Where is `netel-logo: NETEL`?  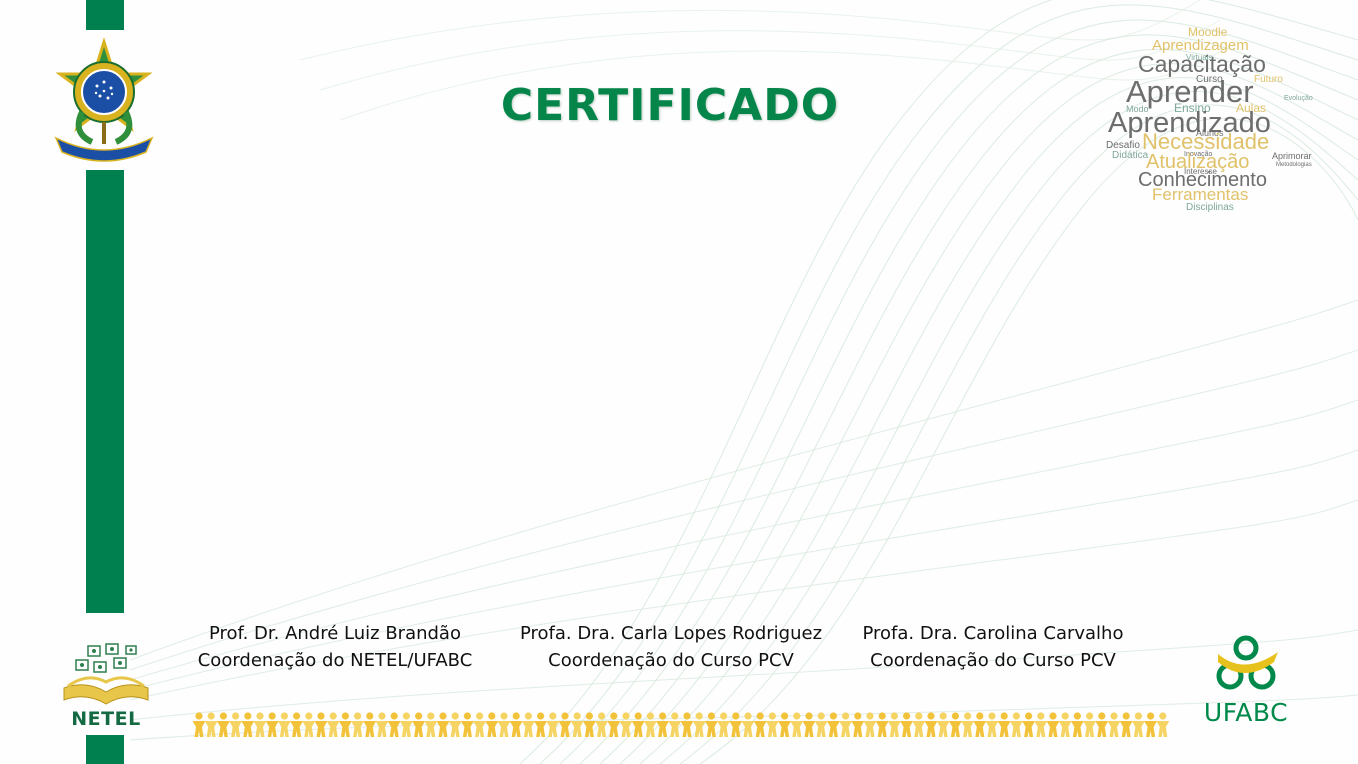 netel-logo: NETEL is located at coordinates (106, 688).